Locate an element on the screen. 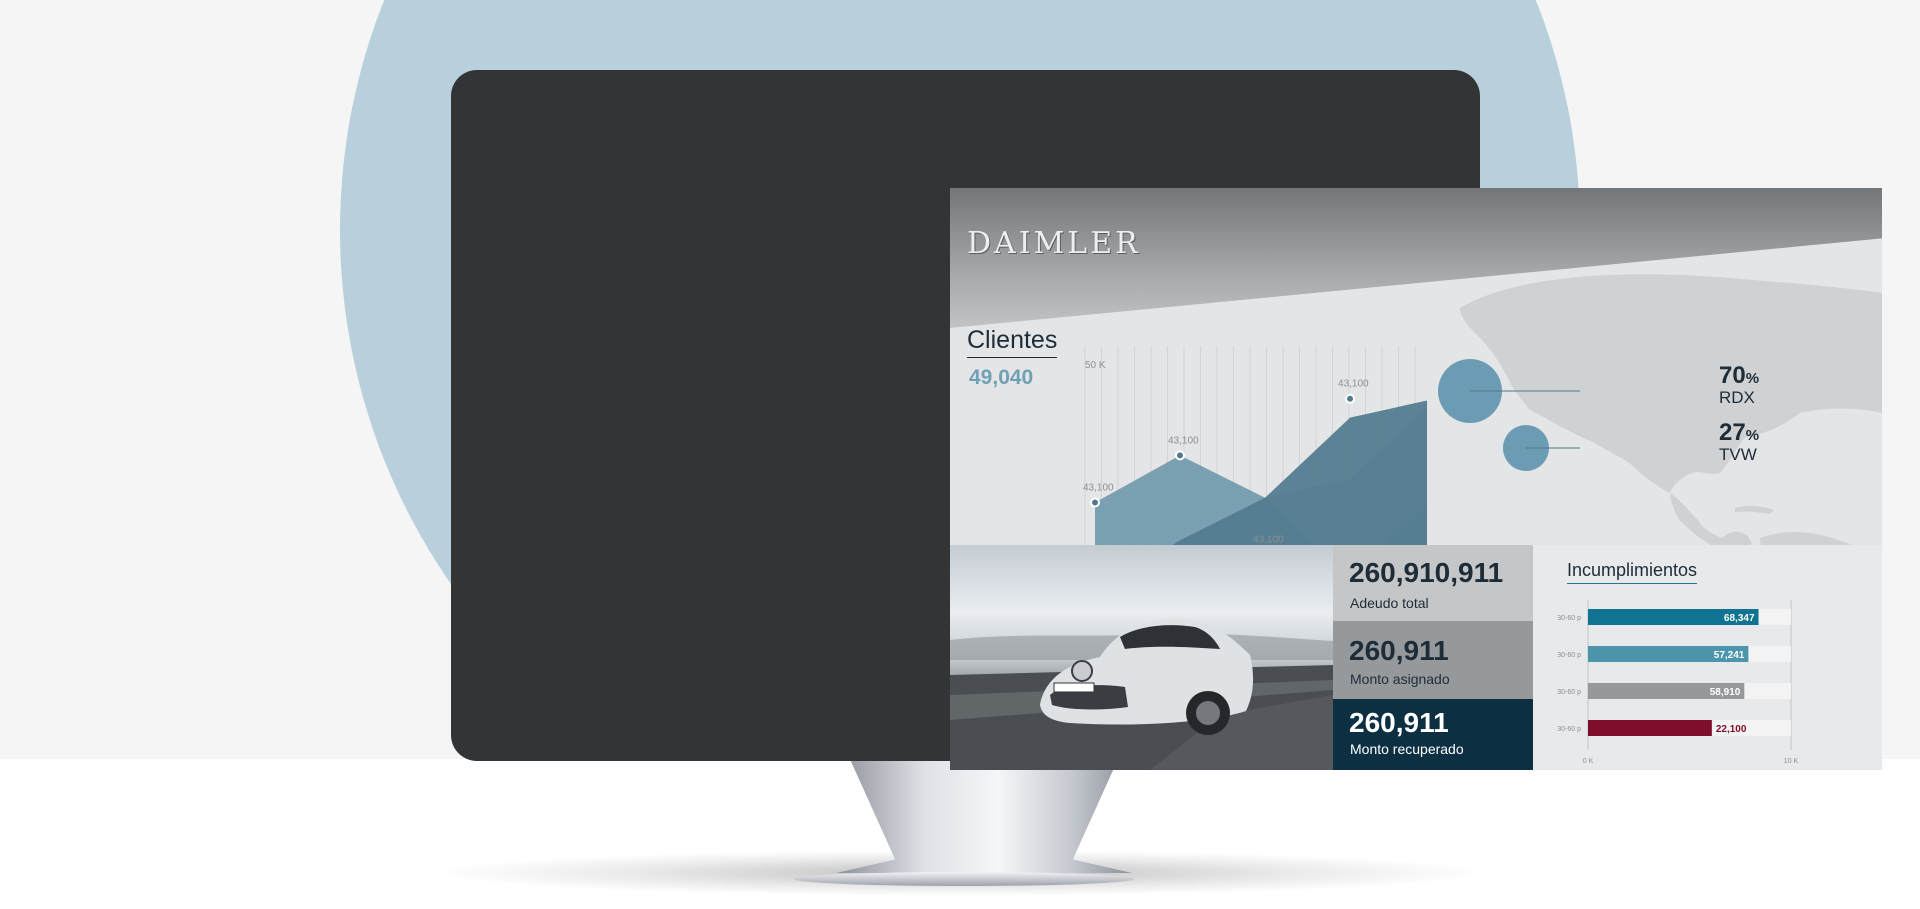 The height and width of the screenshot is (909, 1920). stat-monto-asignado-label: Monto asignado is located at coordinates (1400, 679).